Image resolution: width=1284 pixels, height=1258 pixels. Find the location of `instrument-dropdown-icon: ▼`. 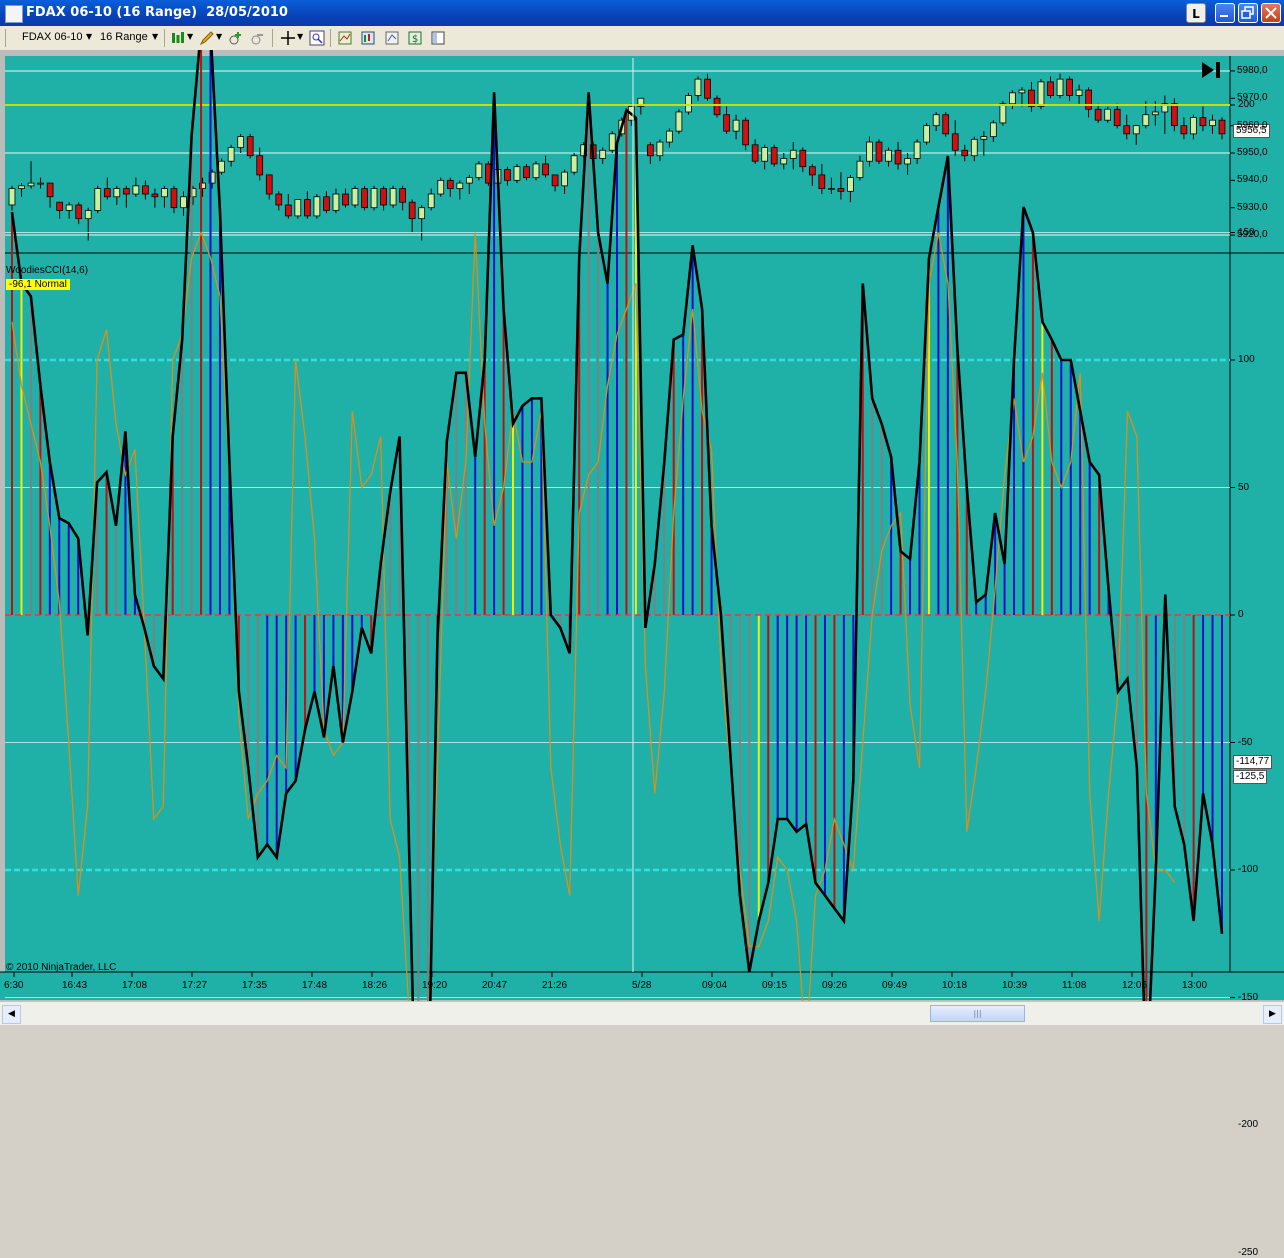

instrument-dropdown-icon: ▼ is located at coordinates (89, 36).